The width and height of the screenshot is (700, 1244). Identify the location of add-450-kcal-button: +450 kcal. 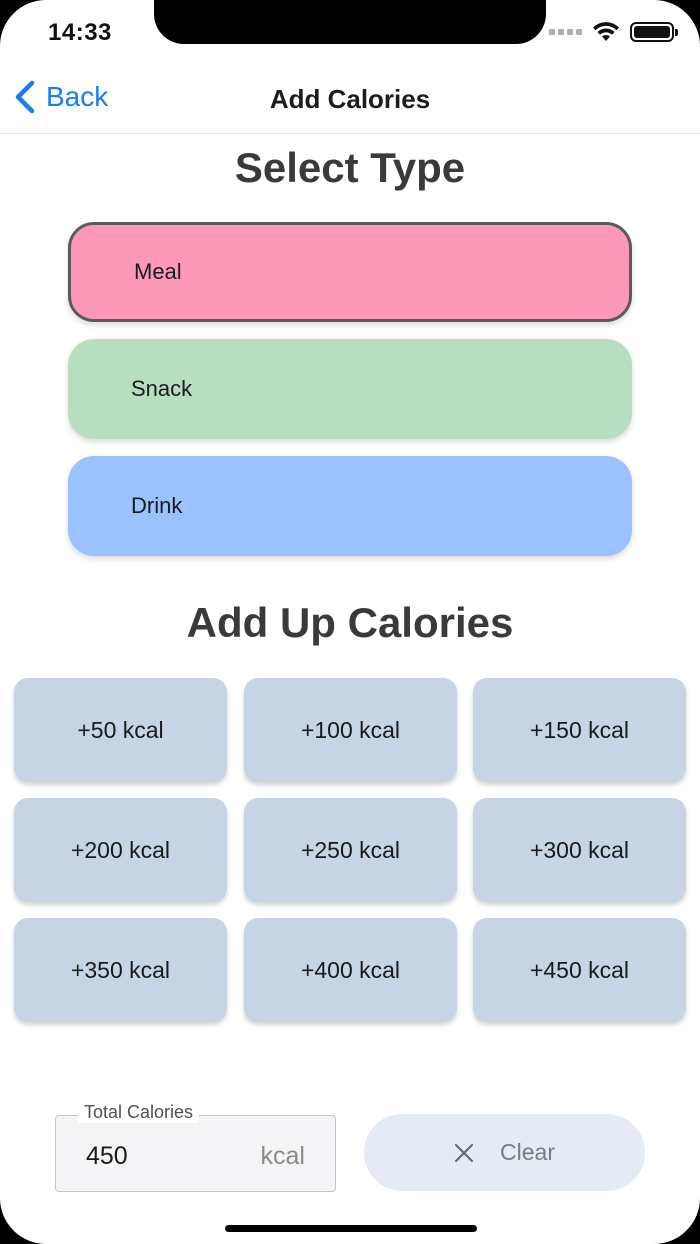
(579, 970).